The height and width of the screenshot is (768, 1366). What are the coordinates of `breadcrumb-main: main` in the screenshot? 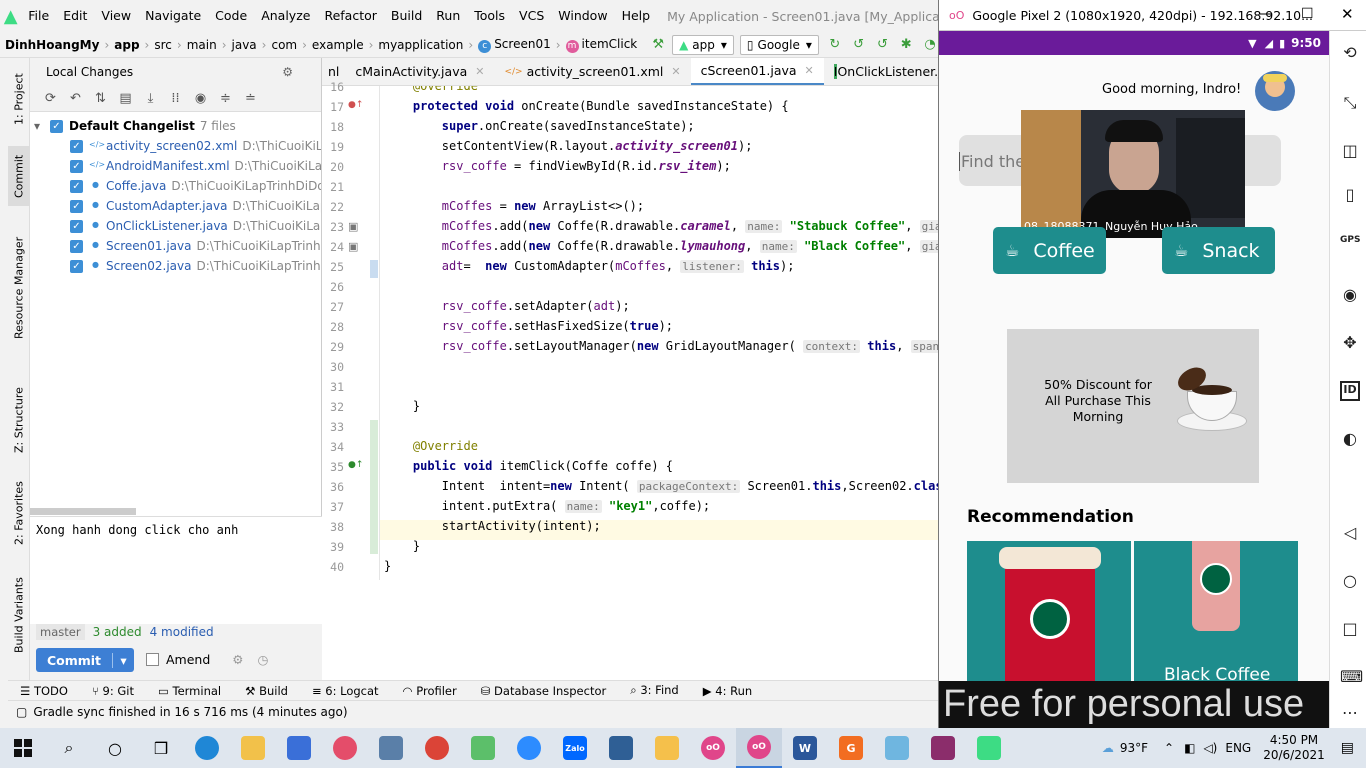 It's located at (202, 45).